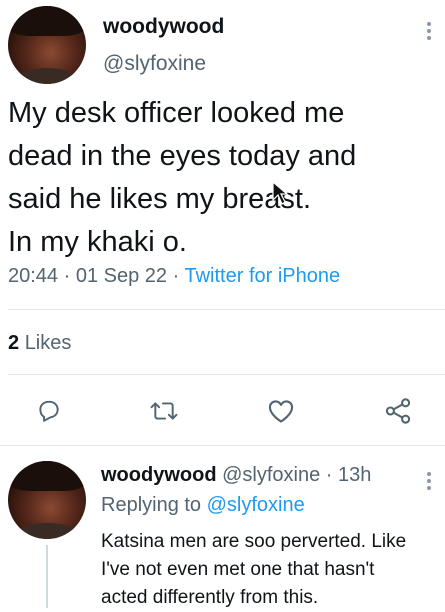  Describe the element at coordinates (160, 199) in the screenshot. I see `tweet-text-line: said he likes my breast.` at that location.